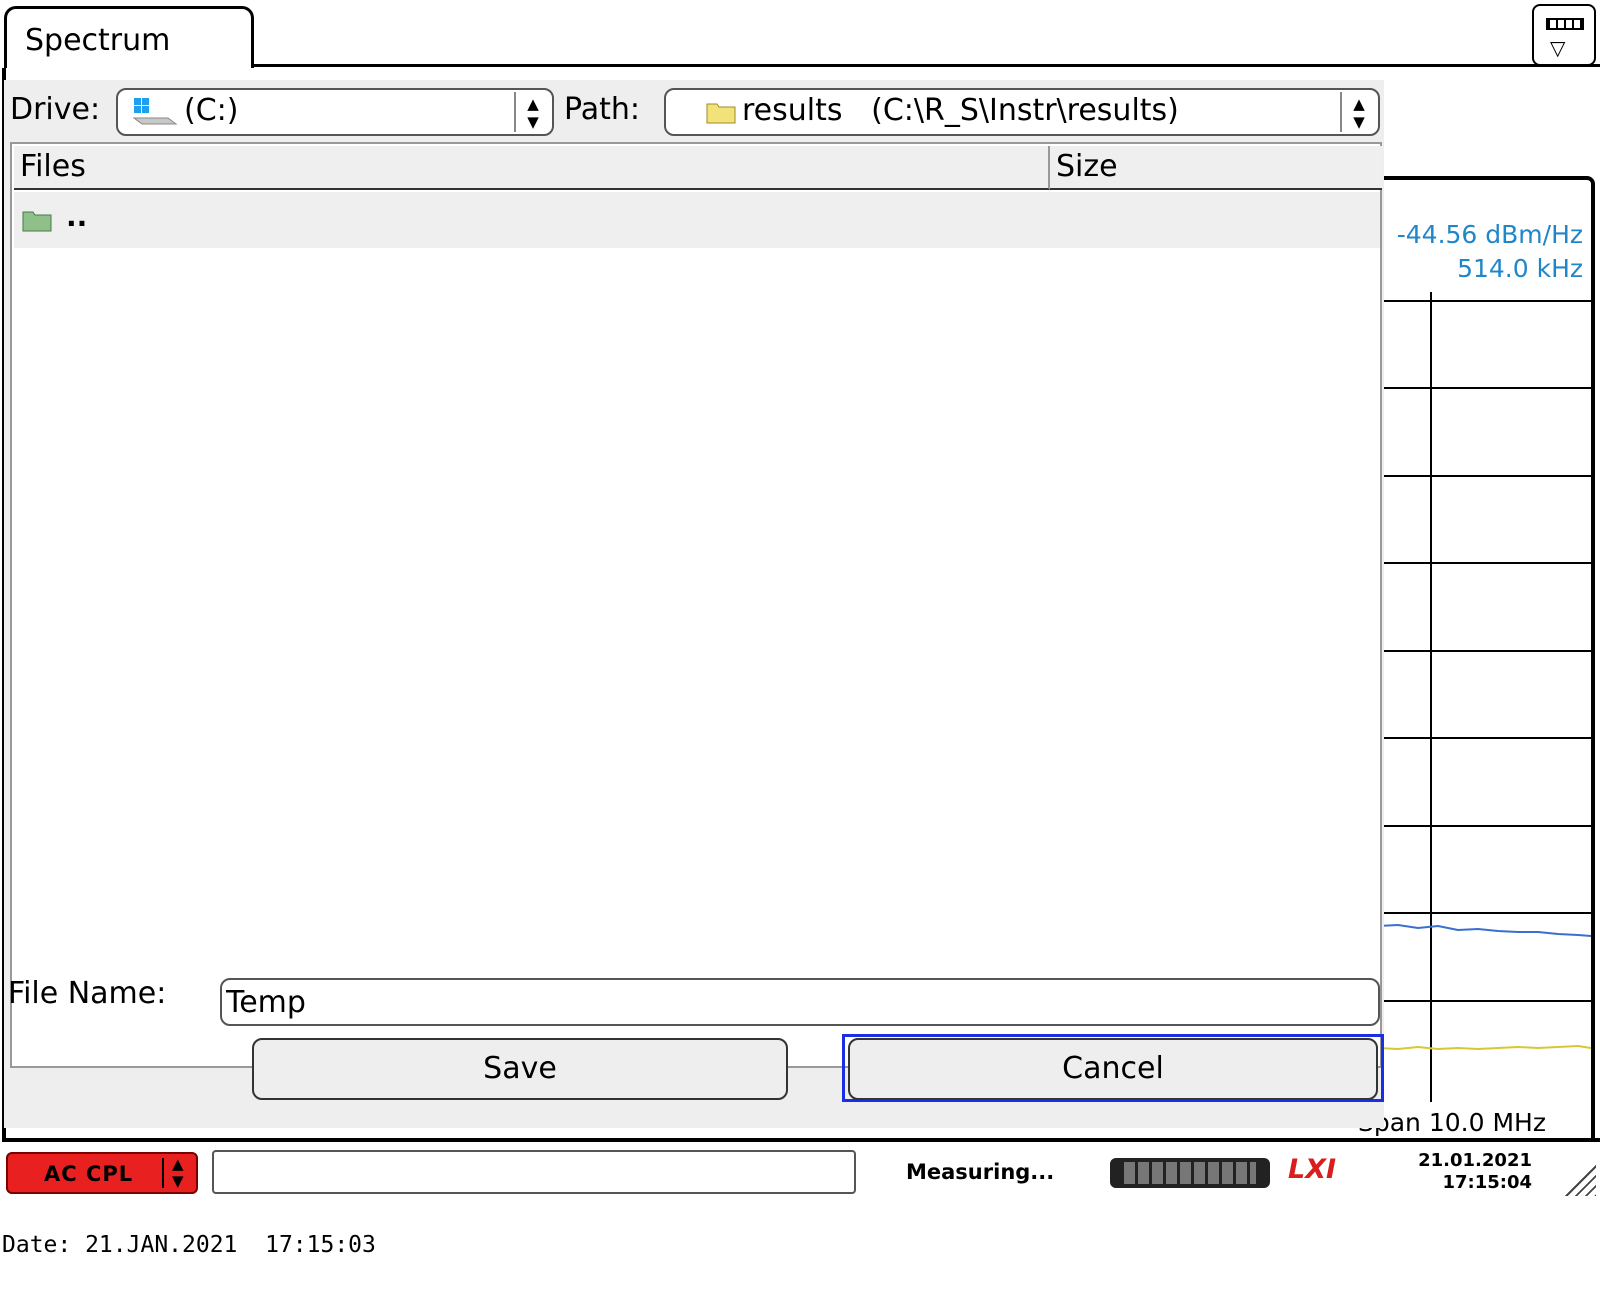  Describe the element at coordinates (960, 110) in the screenshot. I see `path-value: results (C:\R_S\Instr\results)` at that location.